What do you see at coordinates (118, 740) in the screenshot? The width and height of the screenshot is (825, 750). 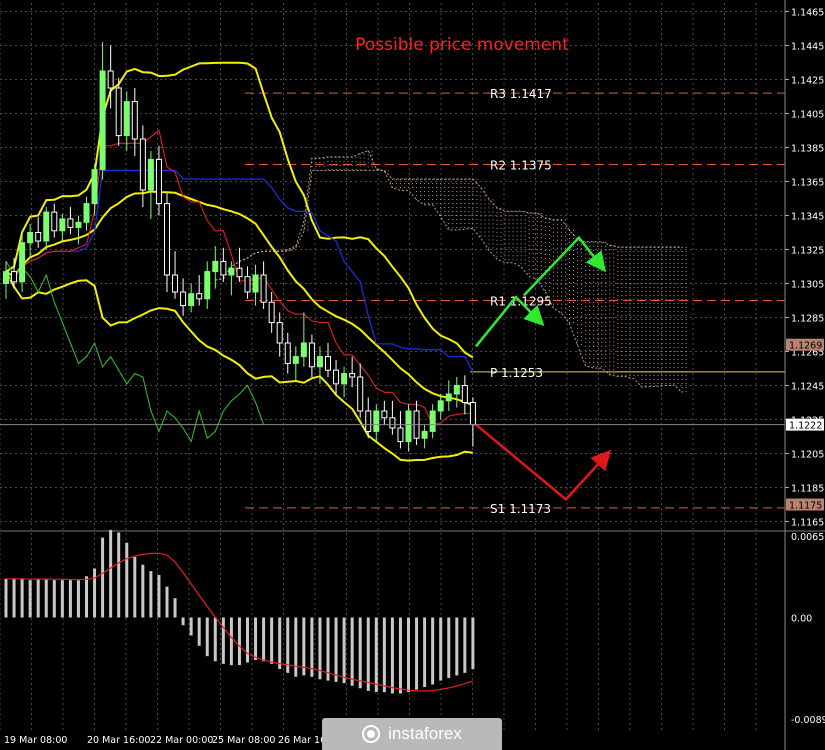 I see `time-axis-label: 20 Mar 16:00` at bounding box center [118, 740].